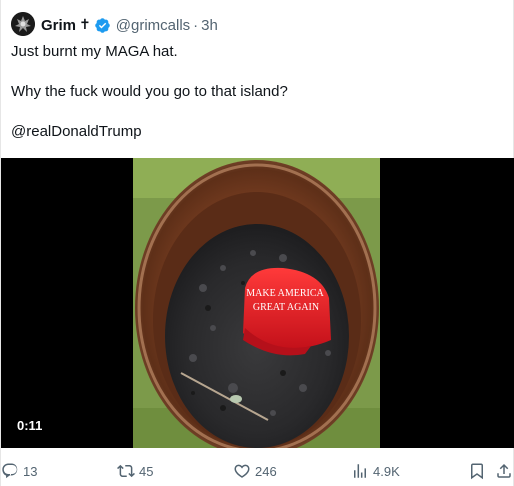  Describe the element at coordinates (30, 471) in the screenshot. I see `reply-count: 13` at that location.